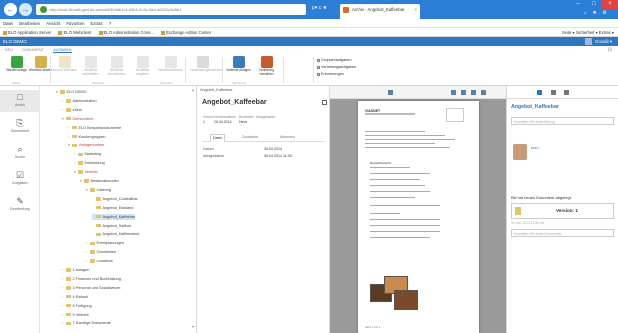 The image size is (618, 333). Describe the element at coordinates (62, 50) in the screenshot. I see `tab-auswahl: AUSWAHL` at that location.